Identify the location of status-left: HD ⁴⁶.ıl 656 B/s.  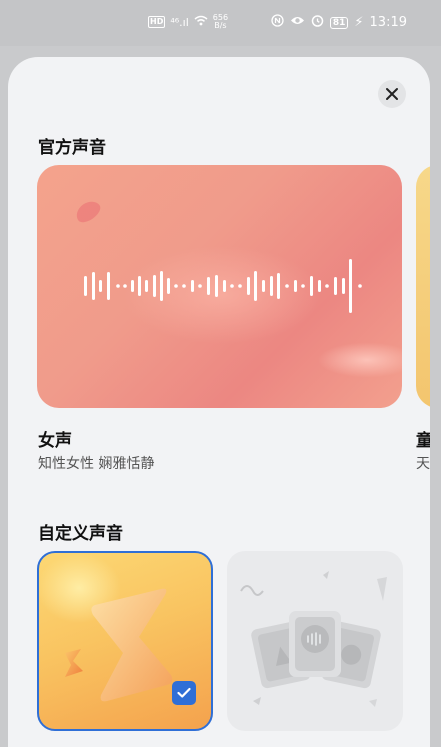
(188, 22).